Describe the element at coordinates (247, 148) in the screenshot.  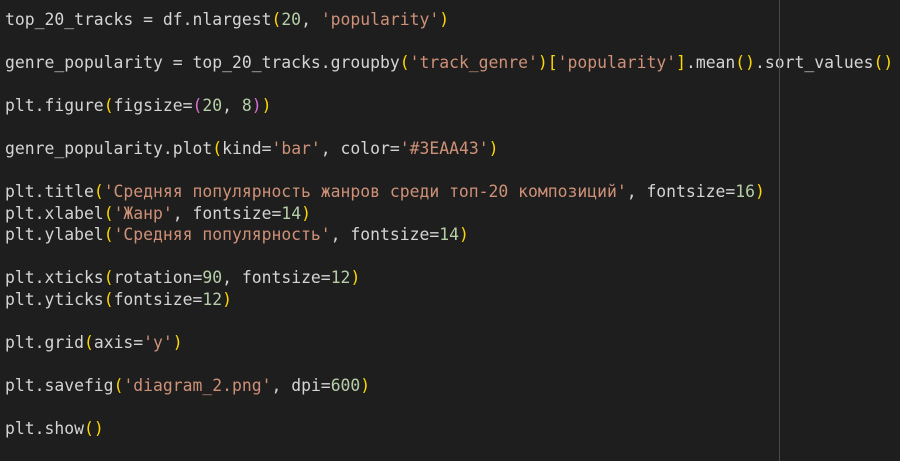
I see `code-token: kind=` at that location.